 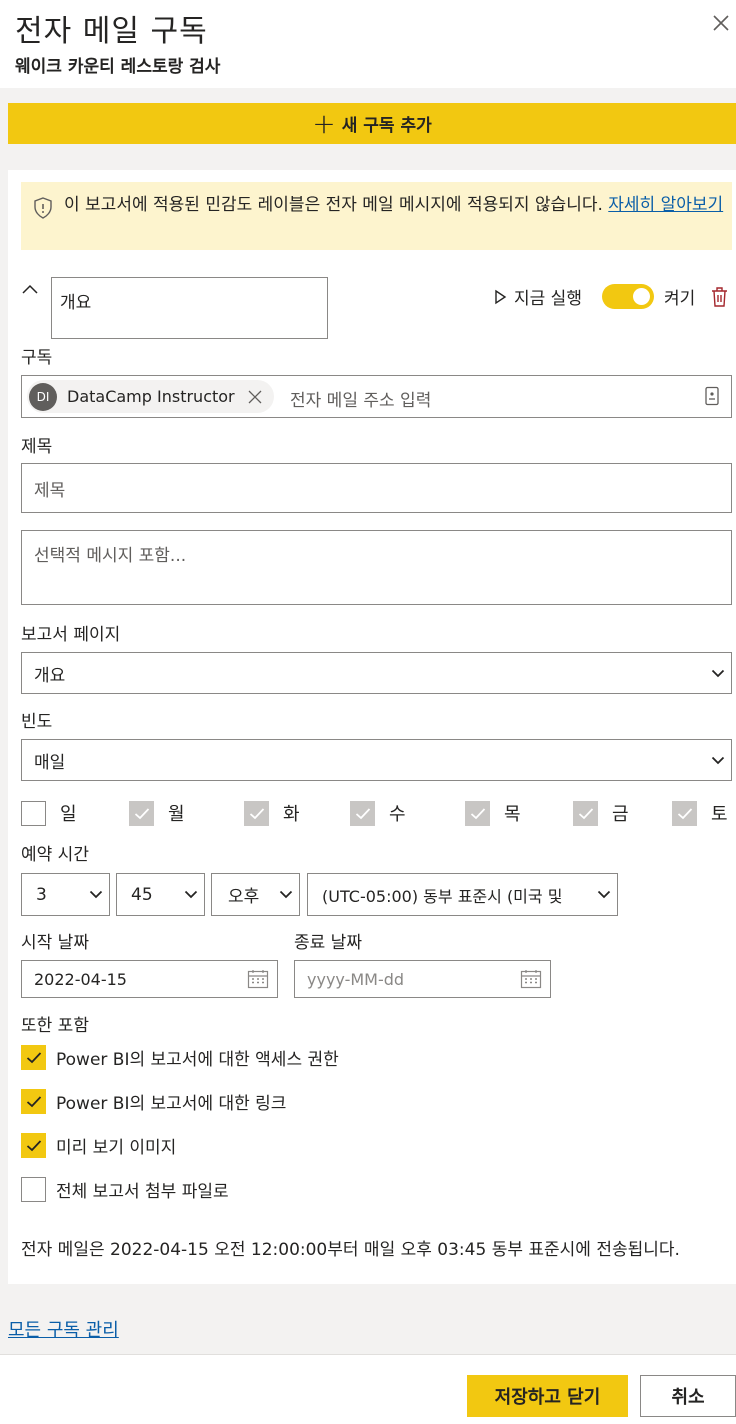 I want to click on add-subscription-label: 새 구독 추가, so click(x=386, y=126).